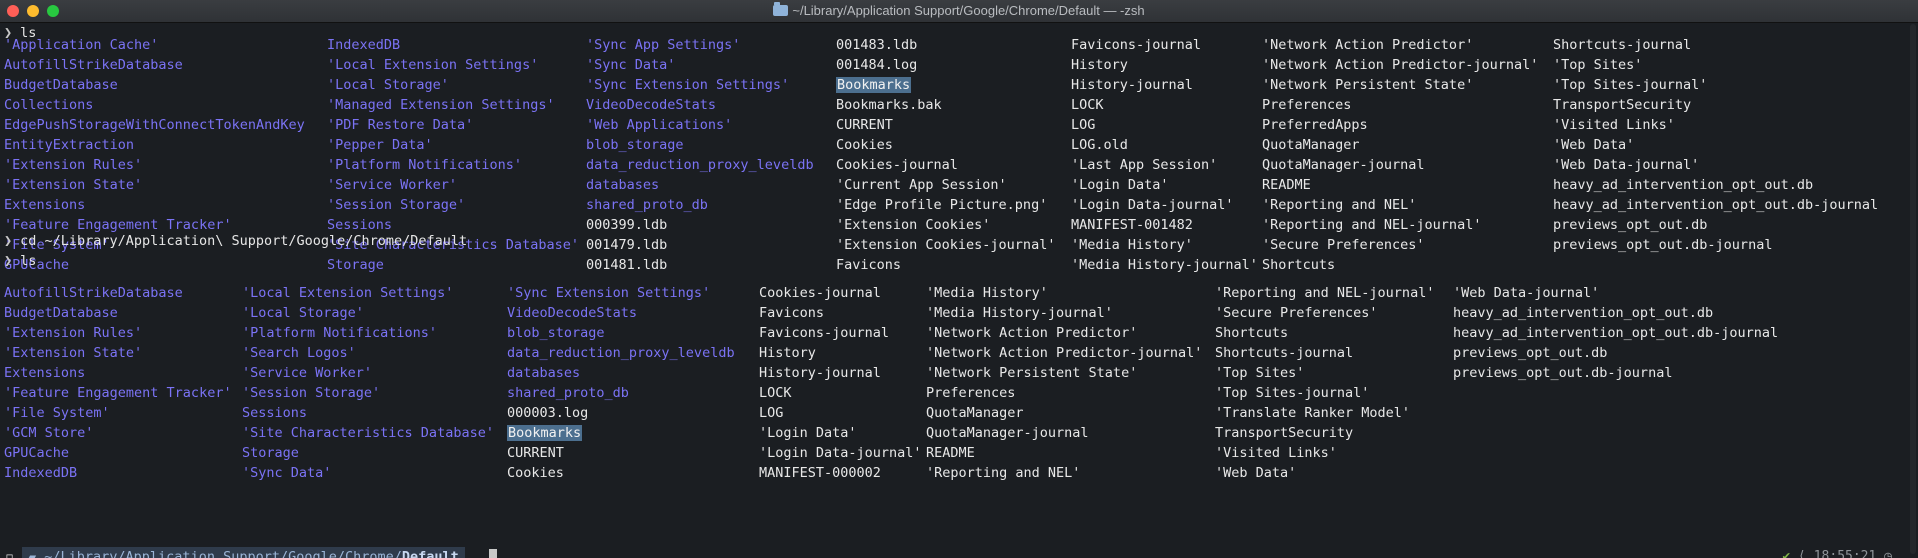 The height and width of the screenshot is (558, 1918). What do you see at coordinates (73, 185) in the screenshot?
I see `file-list-entry: 'Extension State'` at bounding box center [73, 185].